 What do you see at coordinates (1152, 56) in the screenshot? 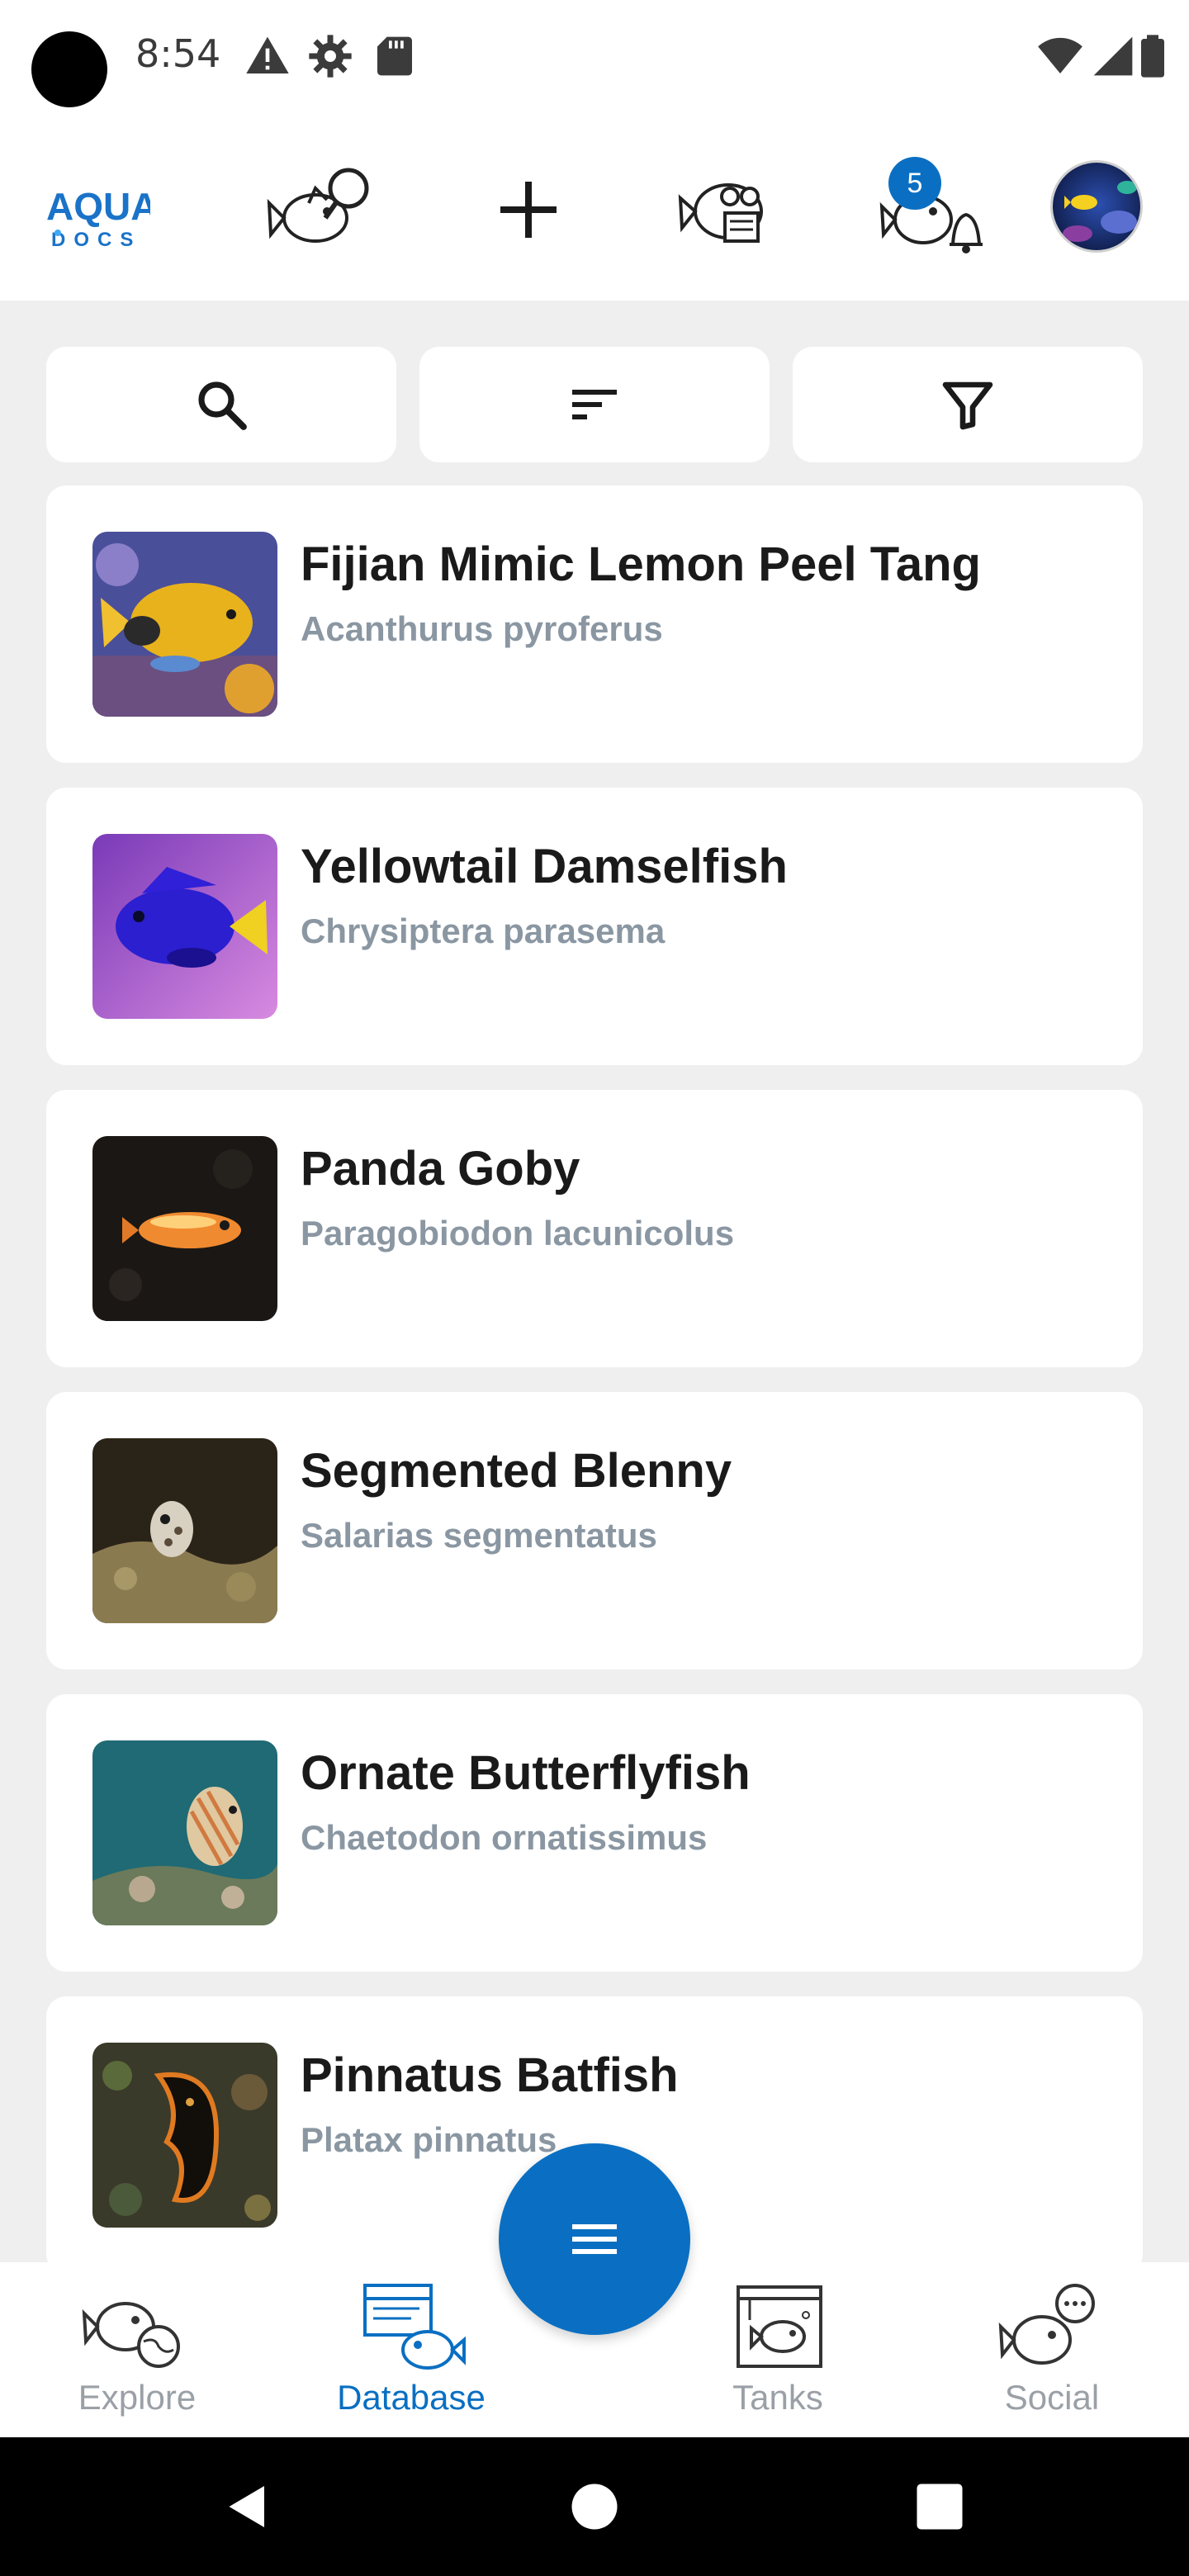
I see `battery-icon` at bounding box center [1152, 56].